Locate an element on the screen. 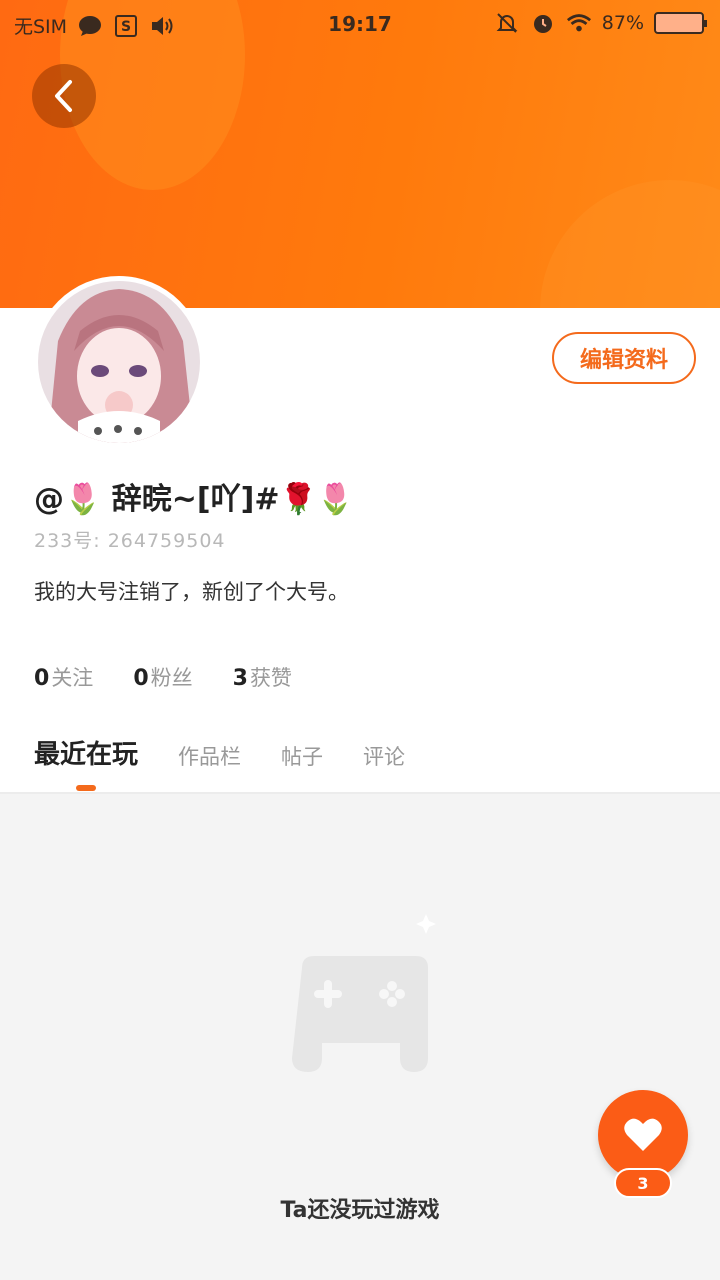 The width and height of the screenshot is (720, 1280). profile-stats: 0关注 0粉丝 3获赞 is located at coordinates (163, 677).